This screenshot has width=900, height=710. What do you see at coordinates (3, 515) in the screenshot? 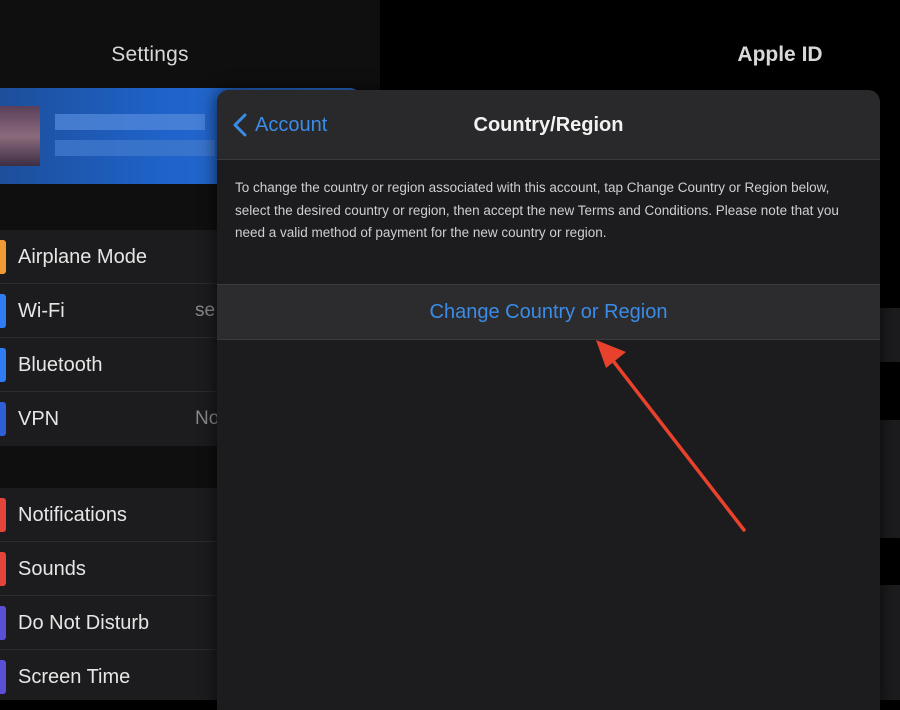
I see `notifications-icon` at bounding box center [3, 515].